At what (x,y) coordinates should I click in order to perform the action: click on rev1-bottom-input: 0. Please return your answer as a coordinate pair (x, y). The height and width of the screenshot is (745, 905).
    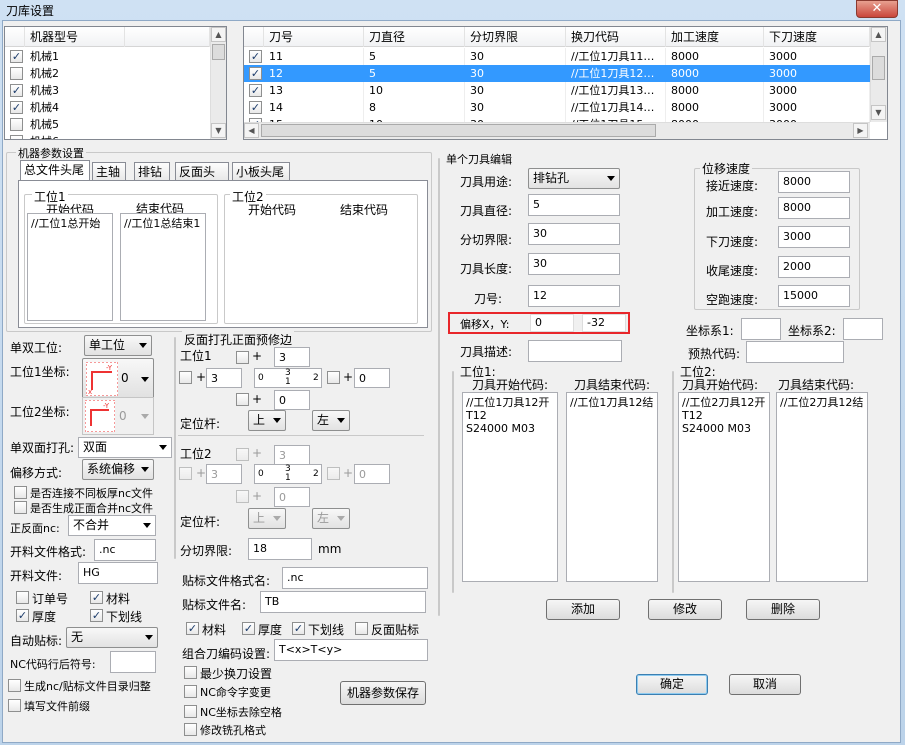
    Looking at the image, I should click on (292, 400).